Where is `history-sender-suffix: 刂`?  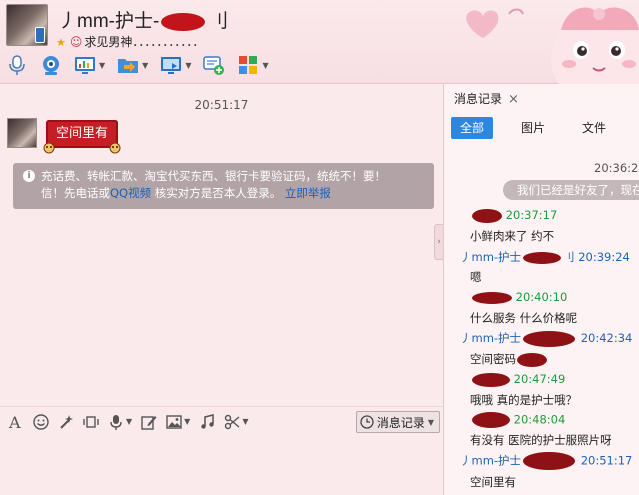
history-sender-suffix: 刂 is located at coordinates (569, 257).